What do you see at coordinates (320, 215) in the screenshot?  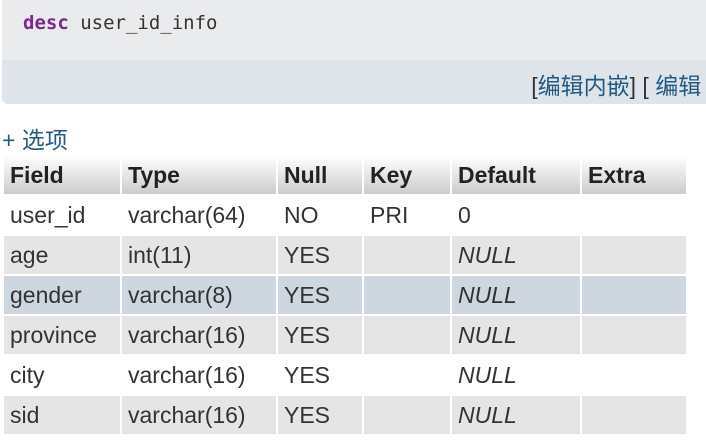 I see `cell-null: NO` at bounding box center [320, 215].